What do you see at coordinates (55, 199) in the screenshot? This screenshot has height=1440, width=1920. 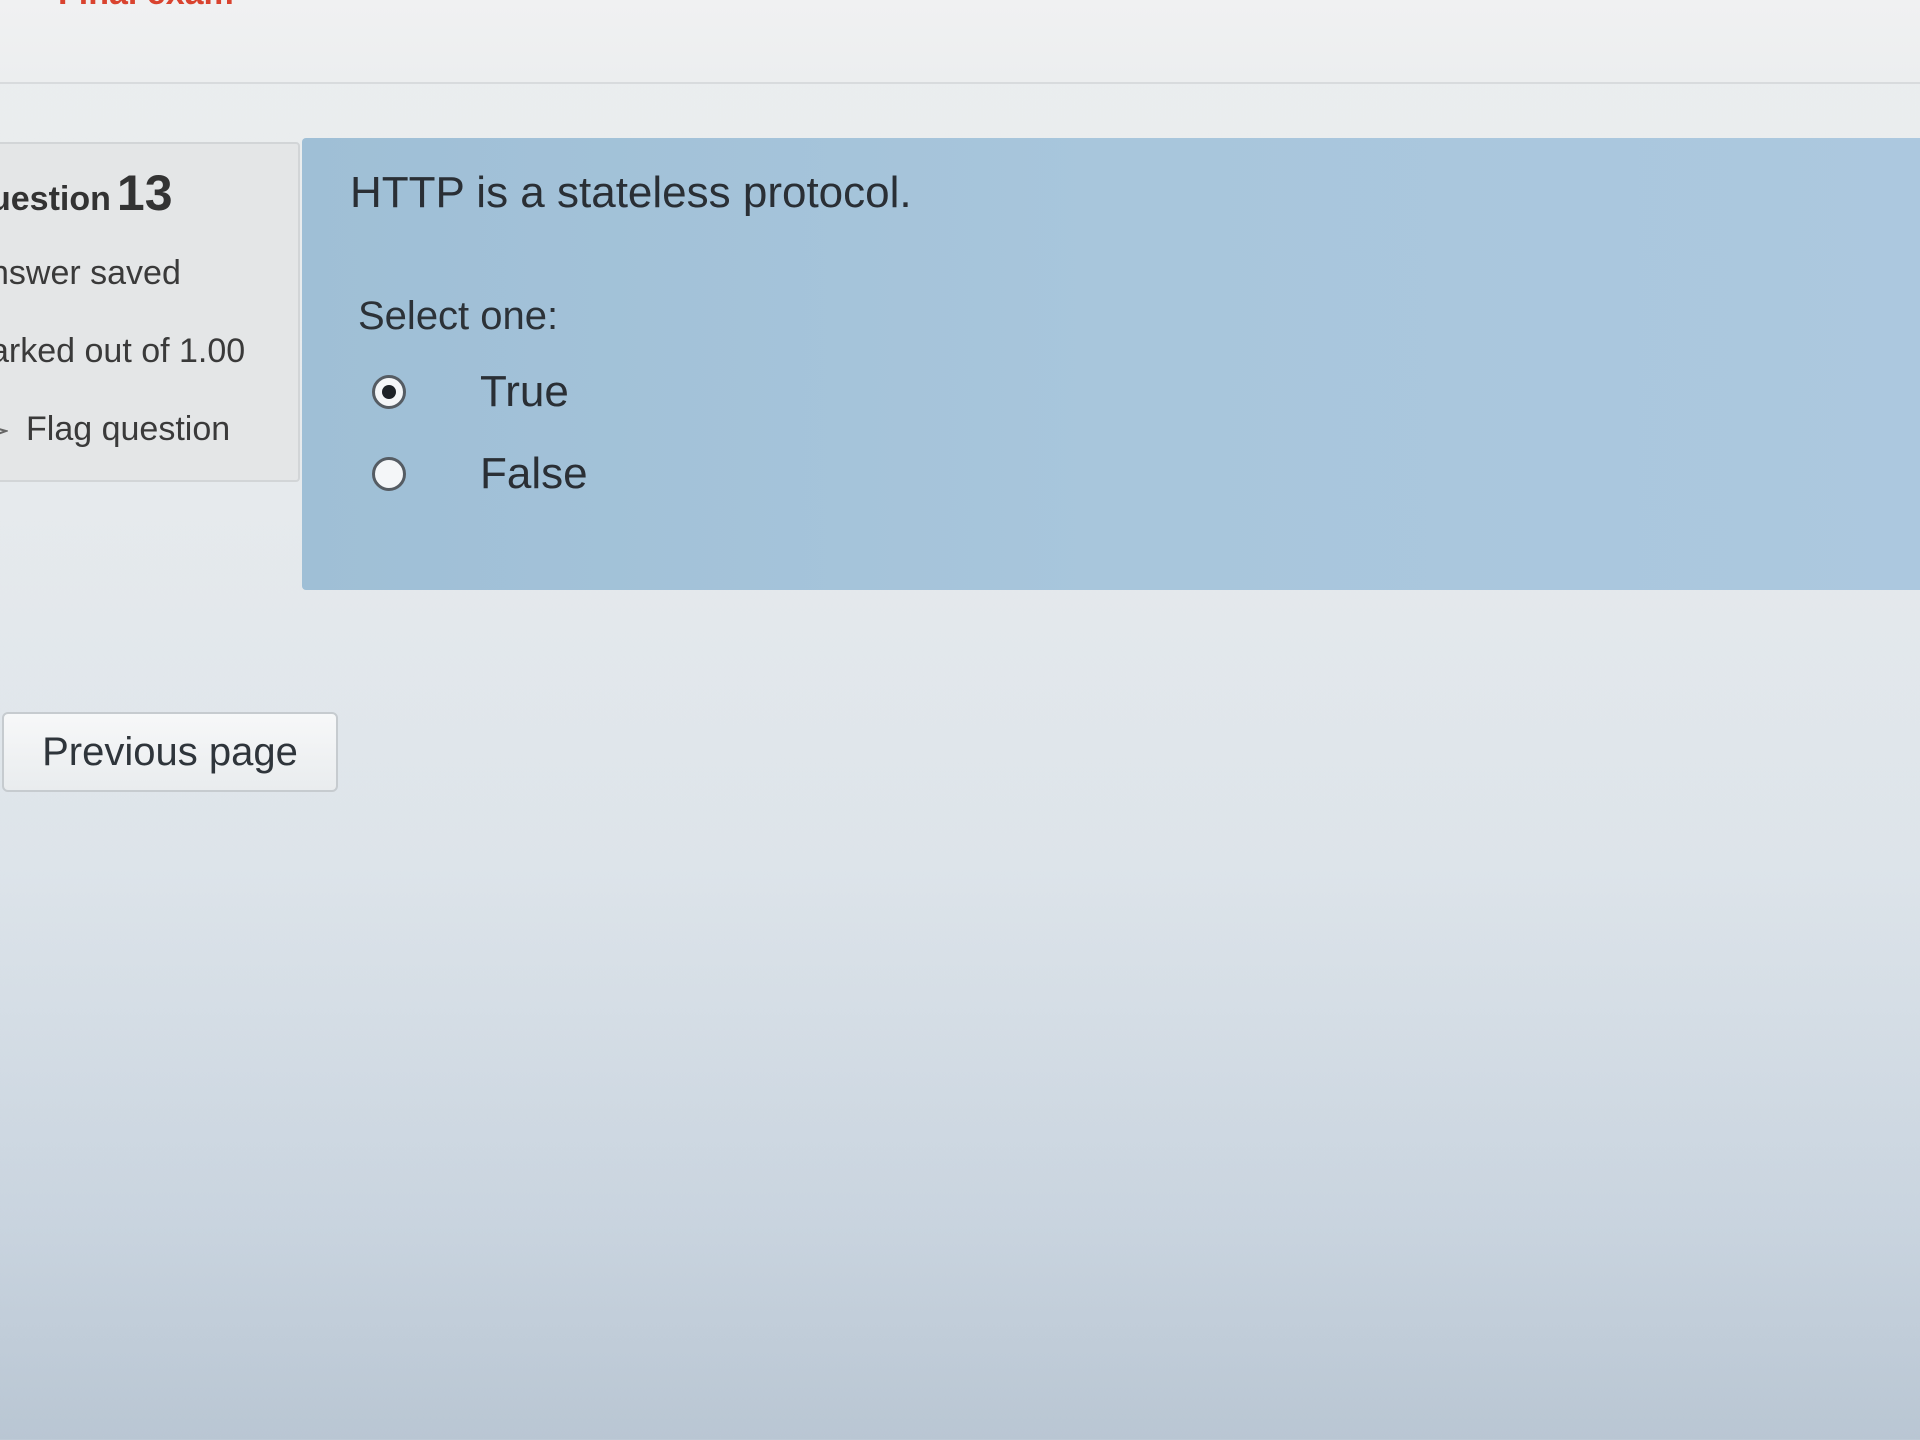 I see `question-number-label: uestion` at bounding box center [55, 199].